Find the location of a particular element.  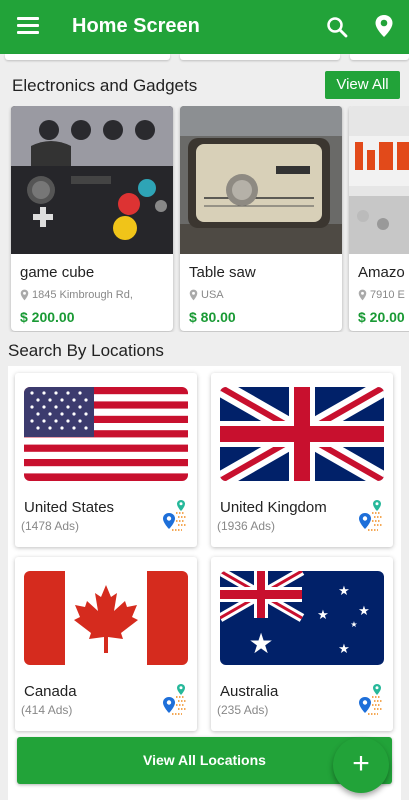

location-name: Canada is located at coordinates (50, 691).